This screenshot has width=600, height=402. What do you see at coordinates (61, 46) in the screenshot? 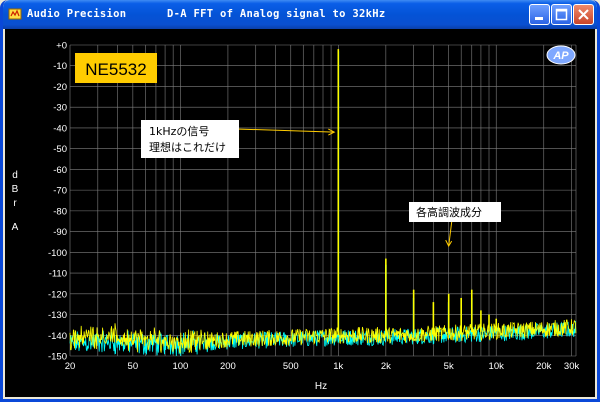
I see `y-tick-label: +0` at bounding box center [61, 46].